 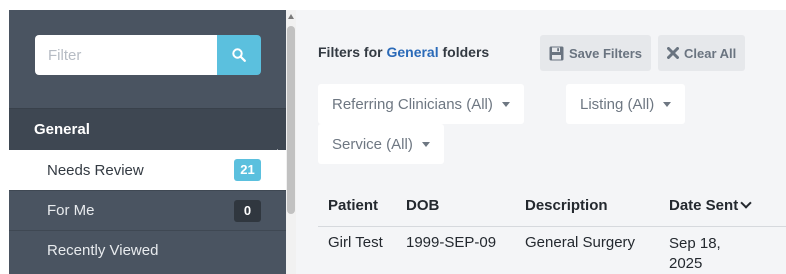 I want to click on sidebar-item-for-me: For Me 0, so click(x=147, y=210).